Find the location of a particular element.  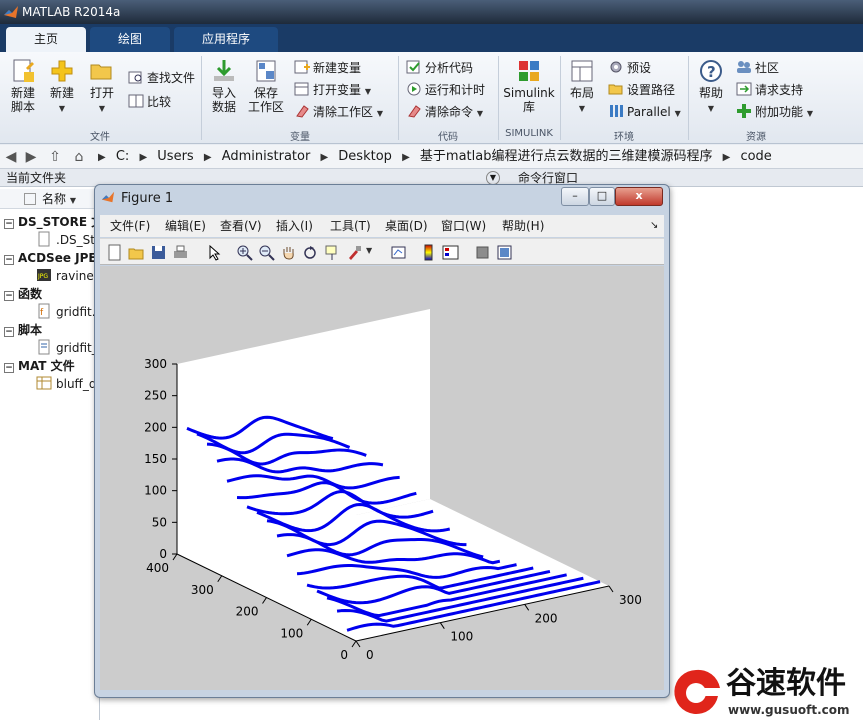

close-button: x is located at coordinates (639, 196).